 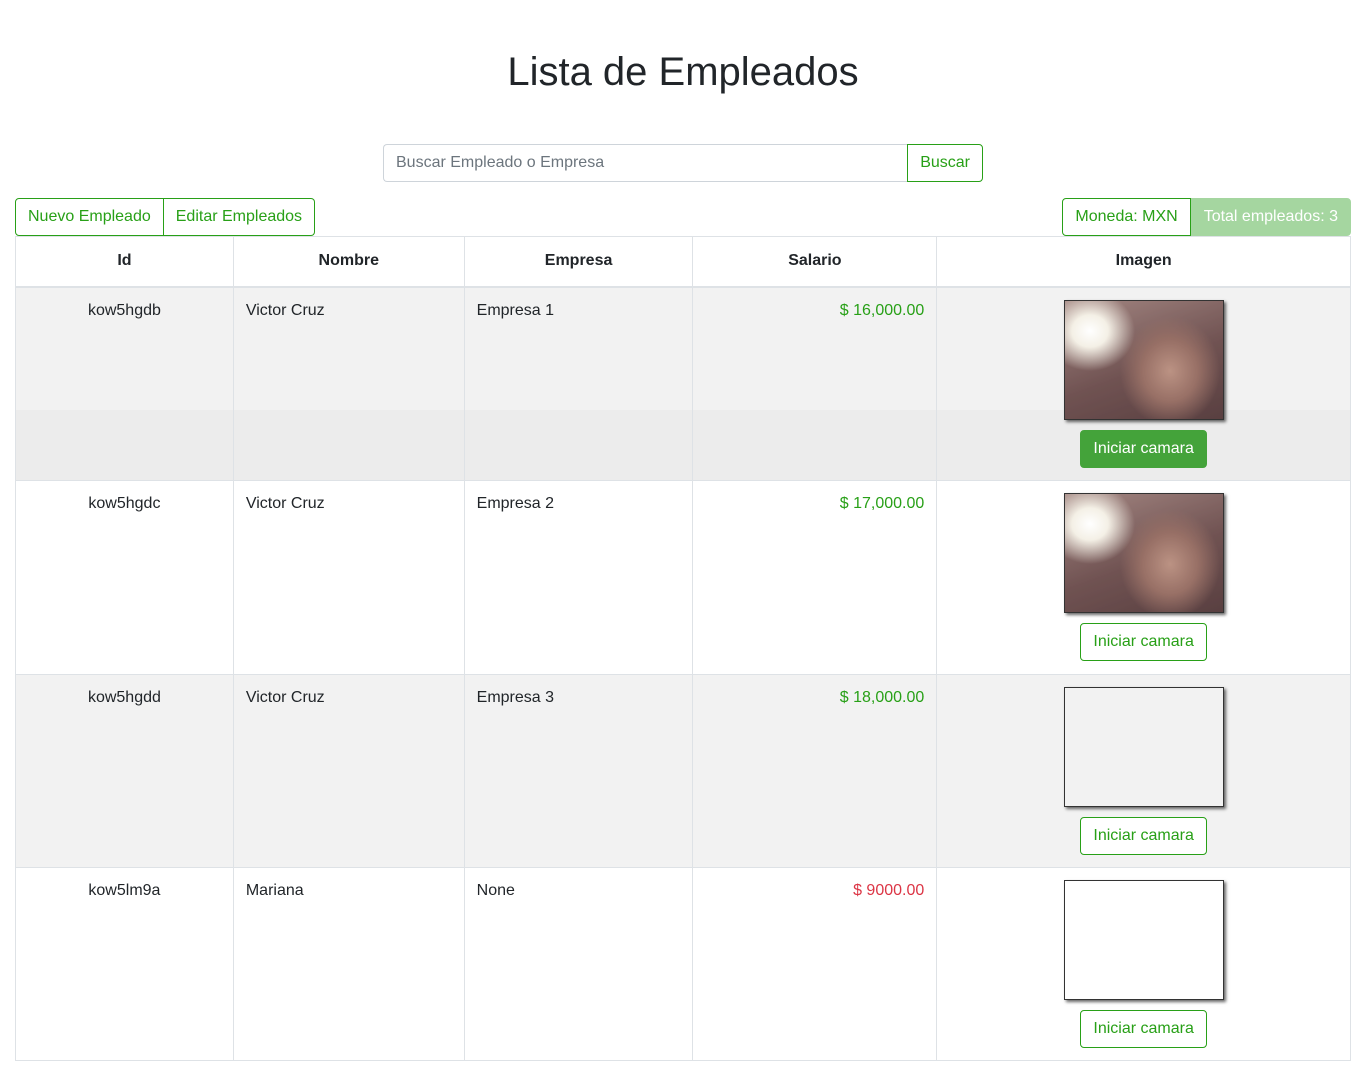 I want to click on header-salary: Salario, so click(x=815, y=262).